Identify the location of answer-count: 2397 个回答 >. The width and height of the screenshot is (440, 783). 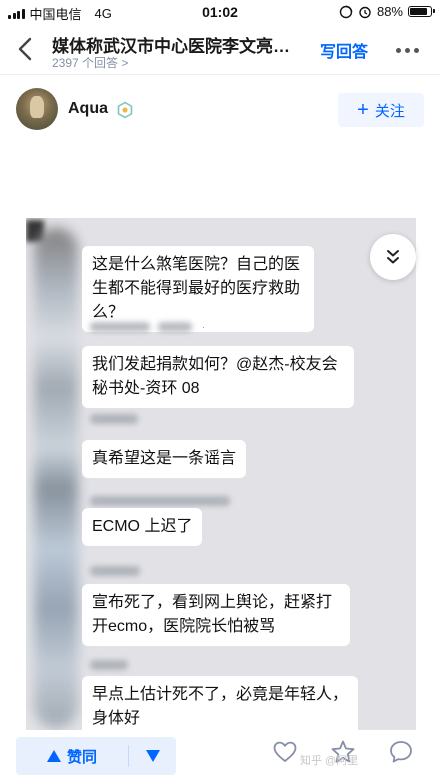
(90, 62).